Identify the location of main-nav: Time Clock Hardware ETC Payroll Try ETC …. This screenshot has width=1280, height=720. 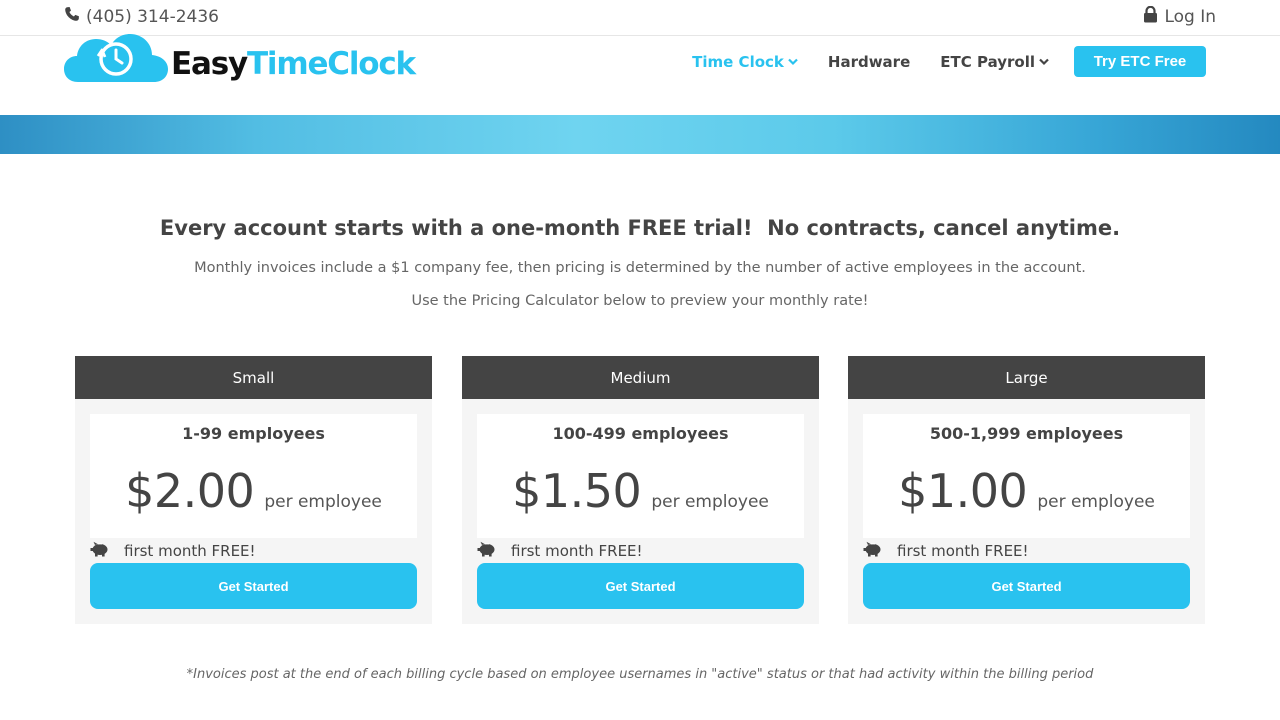
(934, 61).